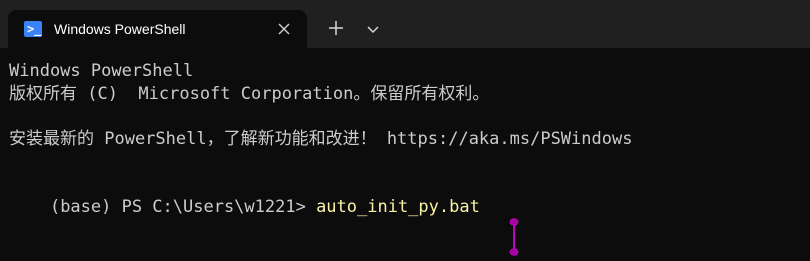 The height and width of the screenshot is (261, 810). I want to click on new-tab-button, so click(336, 28).